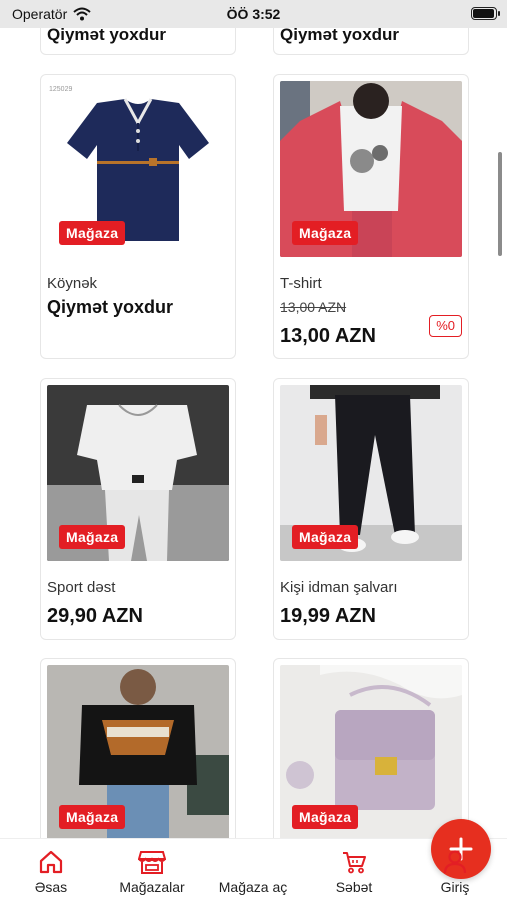 This screenshot has width=507, height=900. I want to click on store-icon, so click(152, 862).